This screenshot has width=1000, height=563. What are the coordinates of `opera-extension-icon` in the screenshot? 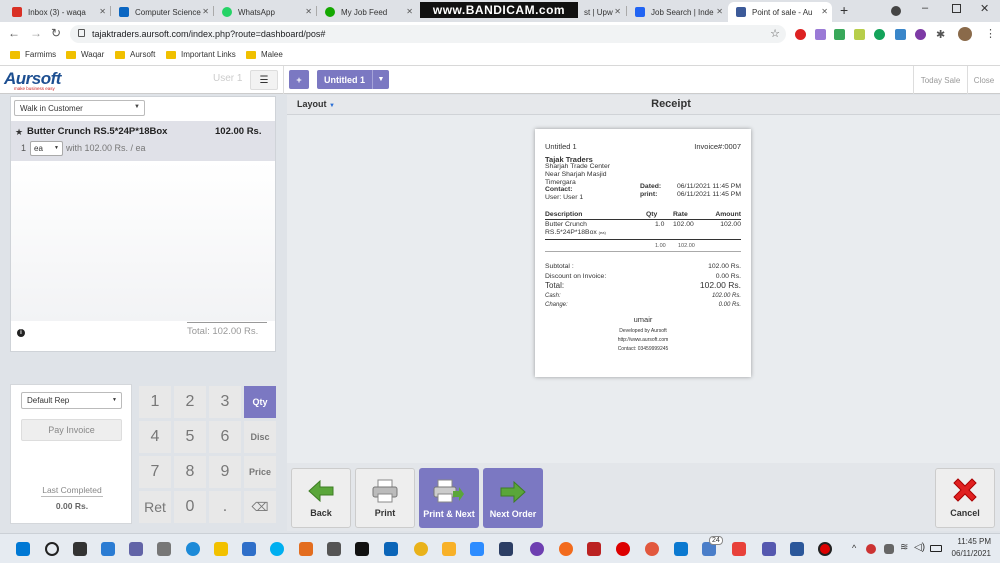 It's located at (800, 34).